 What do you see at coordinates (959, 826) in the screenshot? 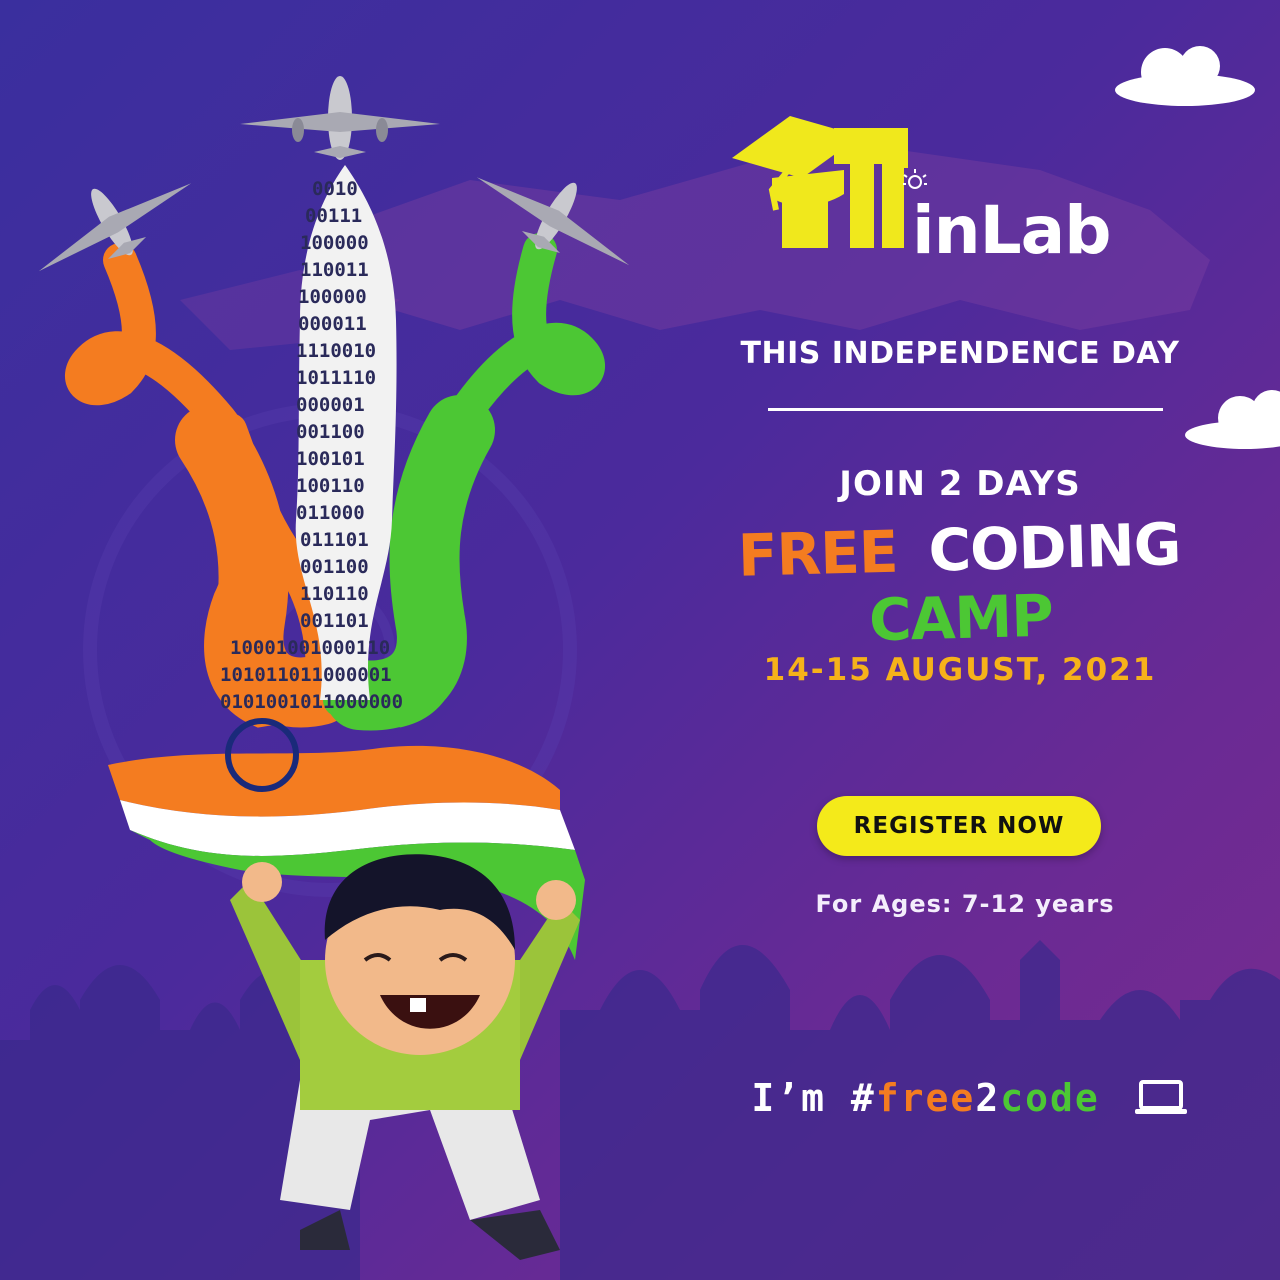
I see `register-now-button: REGISTER NOW` at bounding box center [959, 826].